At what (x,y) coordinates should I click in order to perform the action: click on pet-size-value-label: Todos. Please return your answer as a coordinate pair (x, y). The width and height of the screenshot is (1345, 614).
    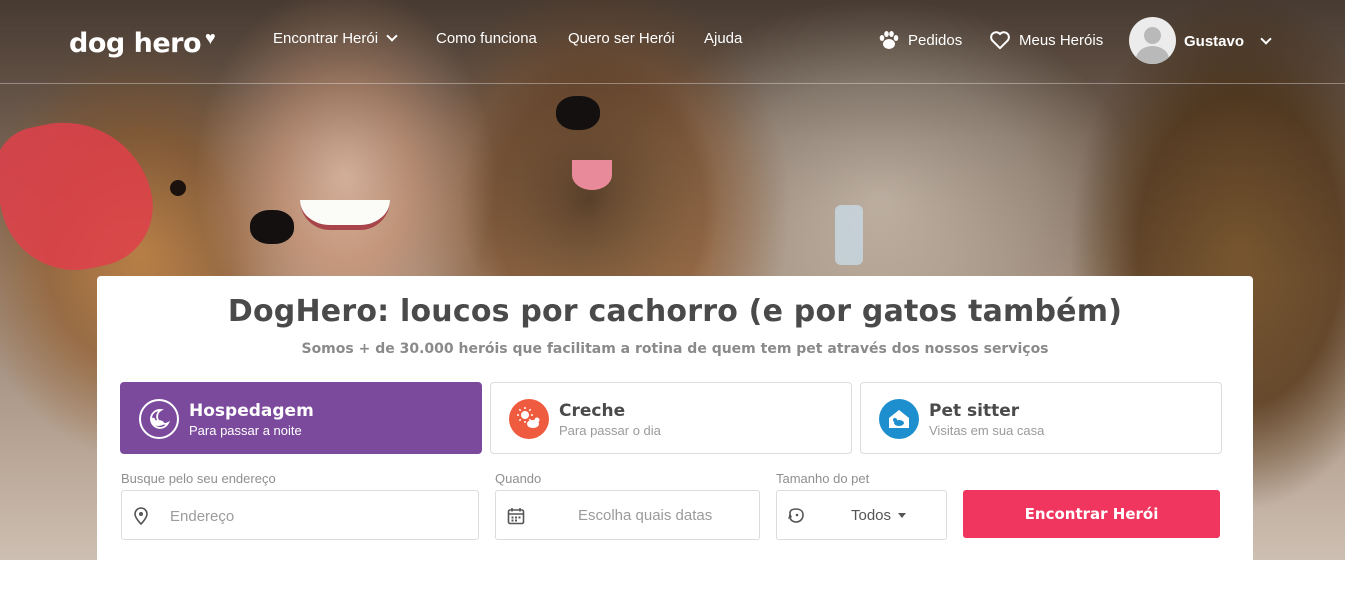
    Looking at the image, I should click on (871, 515).